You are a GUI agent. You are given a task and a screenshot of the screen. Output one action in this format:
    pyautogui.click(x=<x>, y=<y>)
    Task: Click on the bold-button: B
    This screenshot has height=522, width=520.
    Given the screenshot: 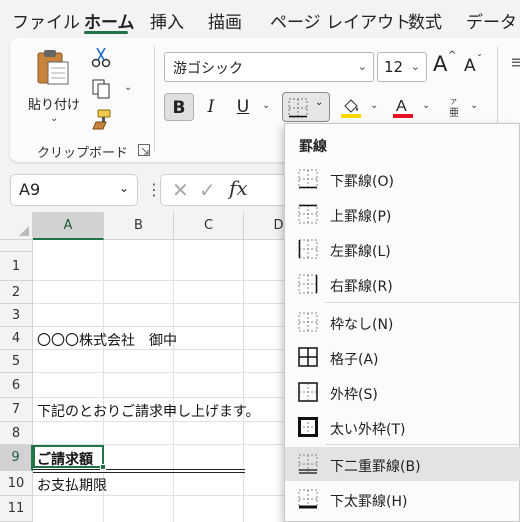 What is the action you would take?
    pyautogui.click(x=179, y=107)
    